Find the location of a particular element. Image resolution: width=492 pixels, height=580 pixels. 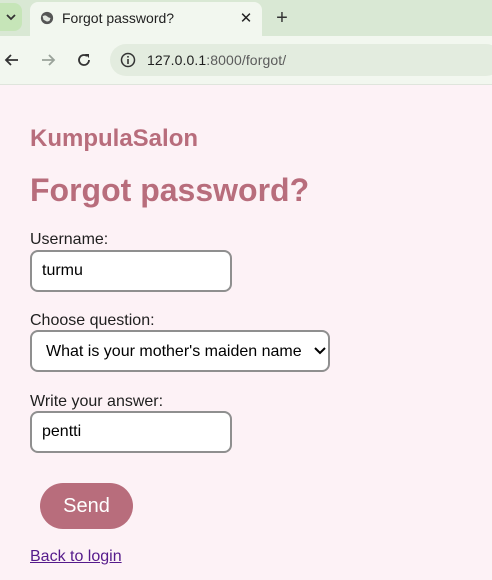

question-select: What is your mother's maiden name is located at coordinates (180, 351).